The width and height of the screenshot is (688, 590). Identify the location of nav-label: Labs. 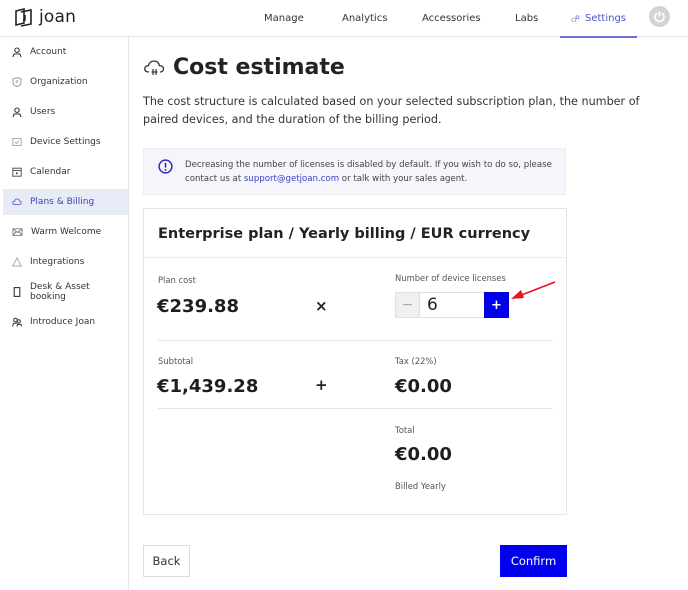
(527, 18).